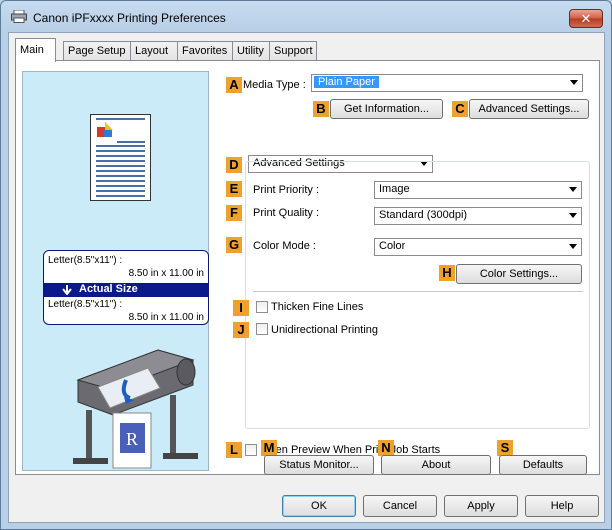  I want to click on cancel-button: Cancel, so click(400, 506).